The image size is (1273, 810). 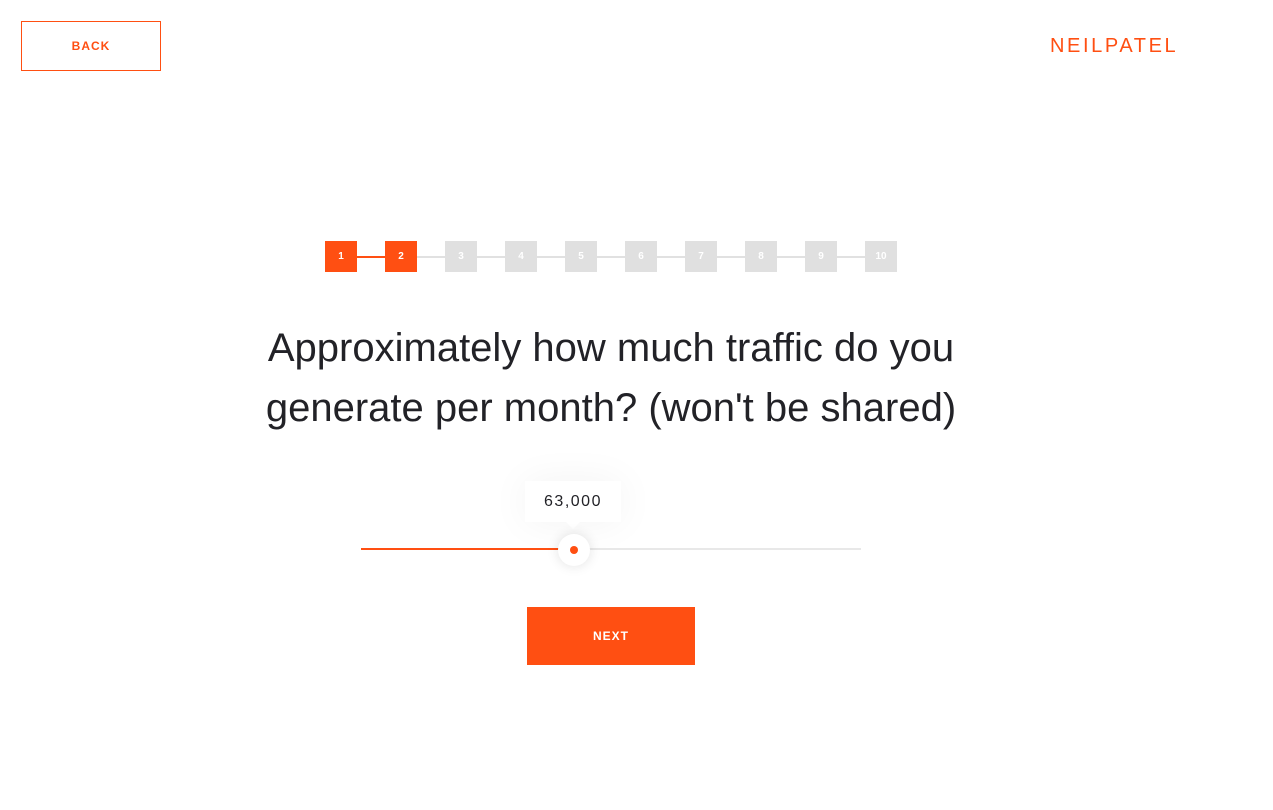 What do you see at coordinates (641, 256) in the screenshot?
I see `step-6: 6` at bounding box center [641, 256].